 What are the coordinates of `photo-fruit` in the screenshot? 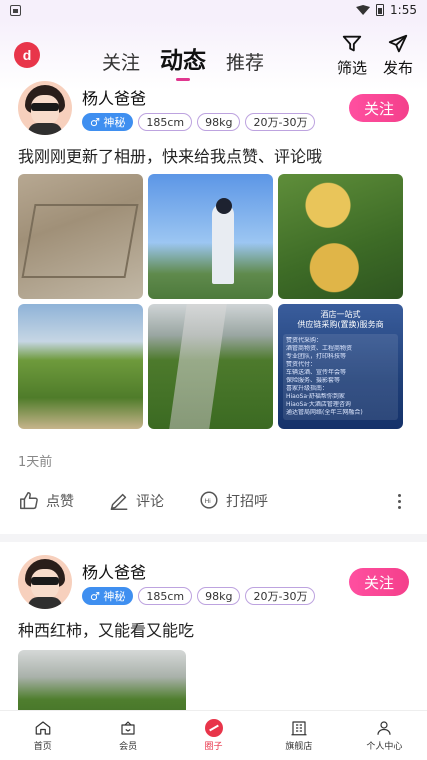 It's located at (340, 236).